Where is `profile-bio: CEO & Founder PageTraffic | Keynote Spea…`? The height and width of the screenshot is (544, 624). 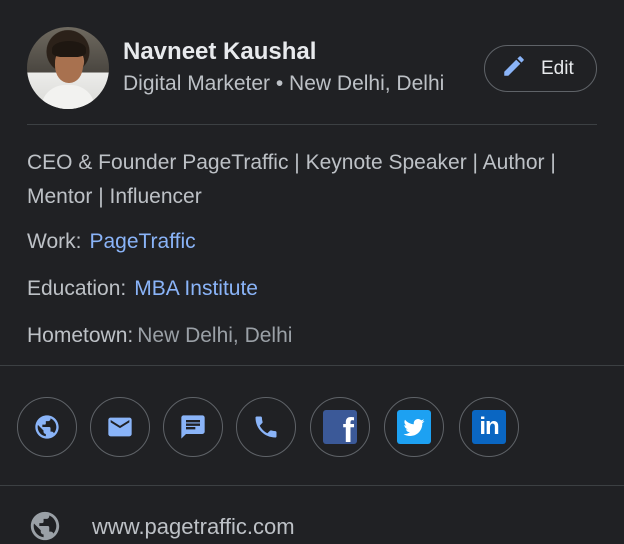 profile-bio: CEO & Founder PageTraffic | Keynote Spea… is located at coordinates (291, 179).